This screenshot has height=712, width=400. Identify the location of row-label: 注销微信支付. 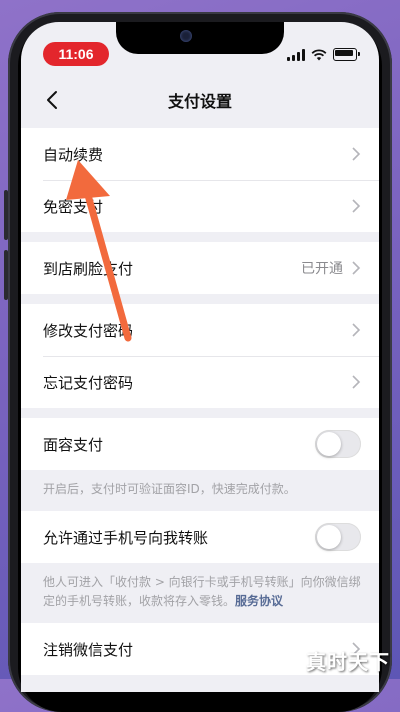
(88, 649).